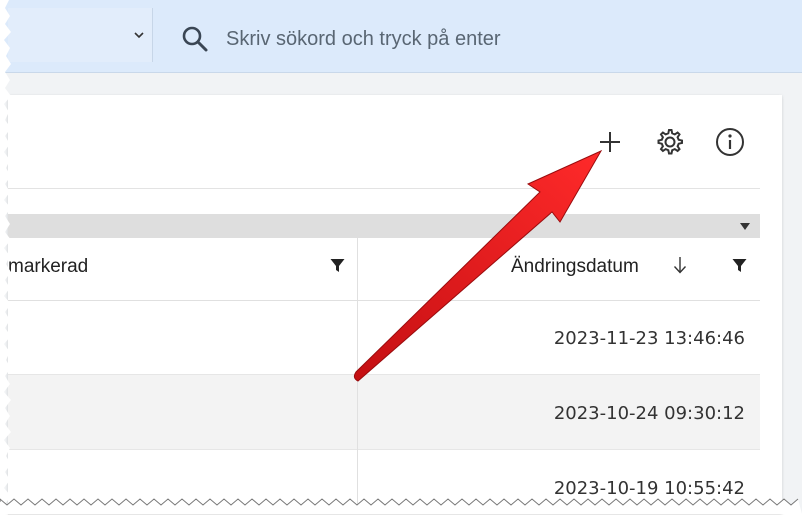  What do you see at coordinates (649, 413) in the screenshot?
I see `date-cell: 2023-10-24 09:30:12` at bounding box center [649, 413].